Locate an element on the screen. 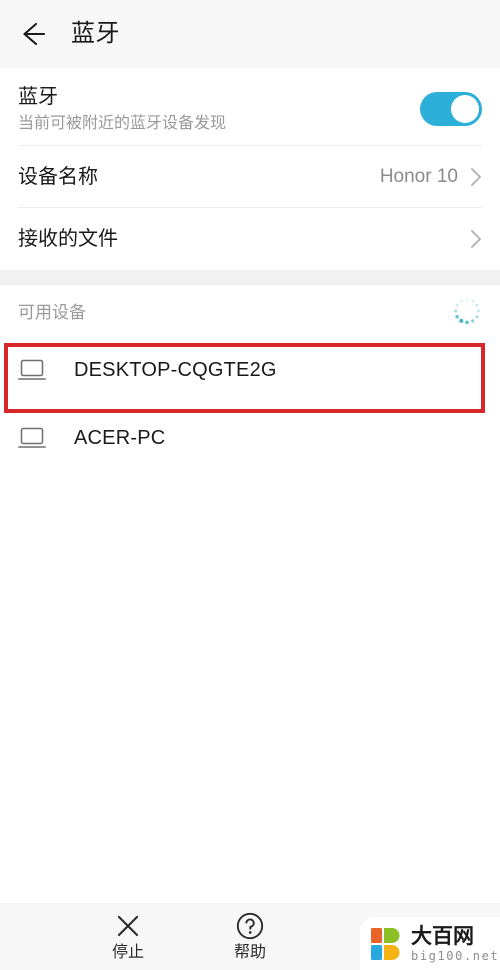 This screenshot has height=970, width=500. device-row-acer: ACER-PC is located at coordinates (250, 438).